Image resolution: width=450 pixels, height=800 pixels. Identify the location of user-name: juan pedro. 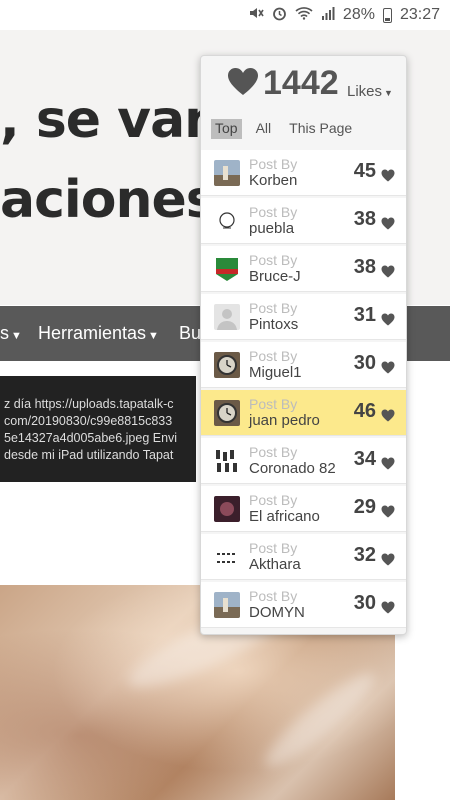
(284, 420).